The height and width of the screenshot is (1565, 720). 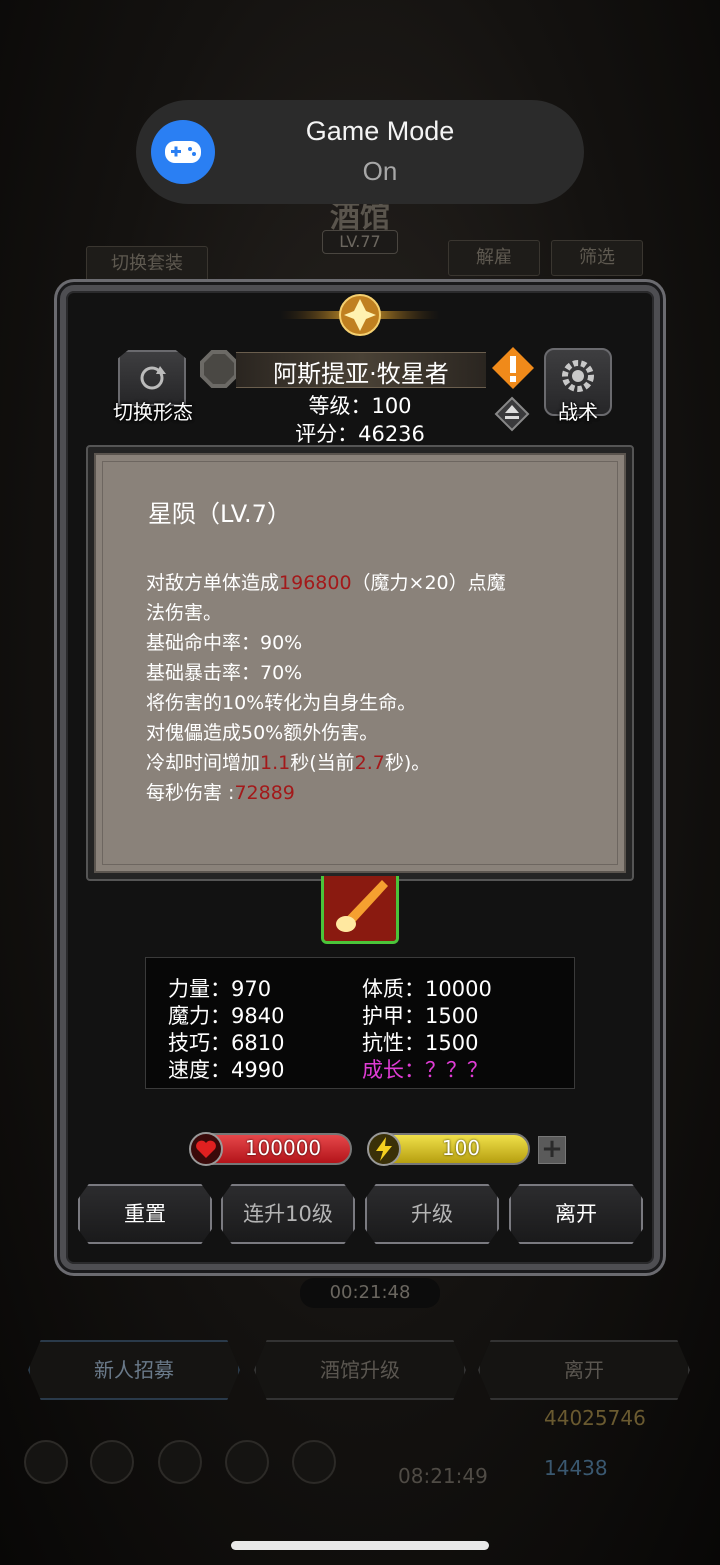 I want to click on meteor-skill-icon, so click(x=360, y=908).